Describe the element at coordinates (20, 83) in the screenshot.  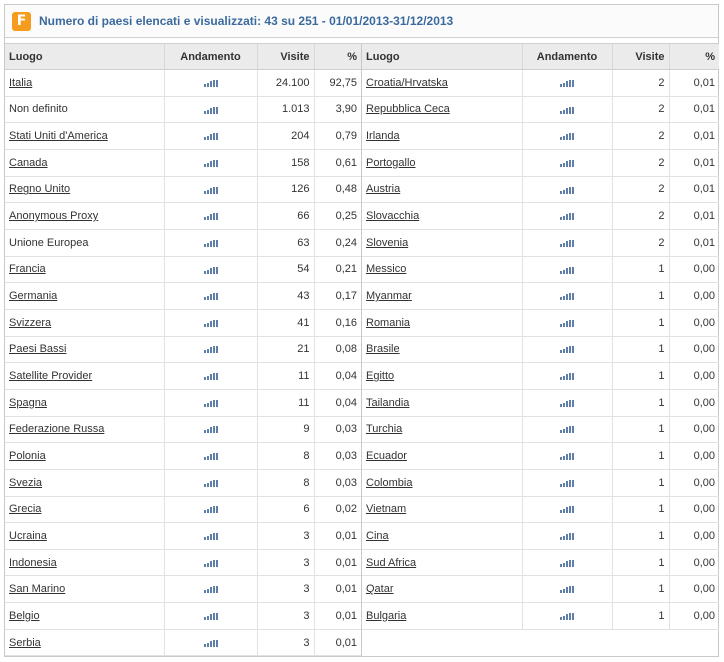
I see `country-link: Italia` at that location.